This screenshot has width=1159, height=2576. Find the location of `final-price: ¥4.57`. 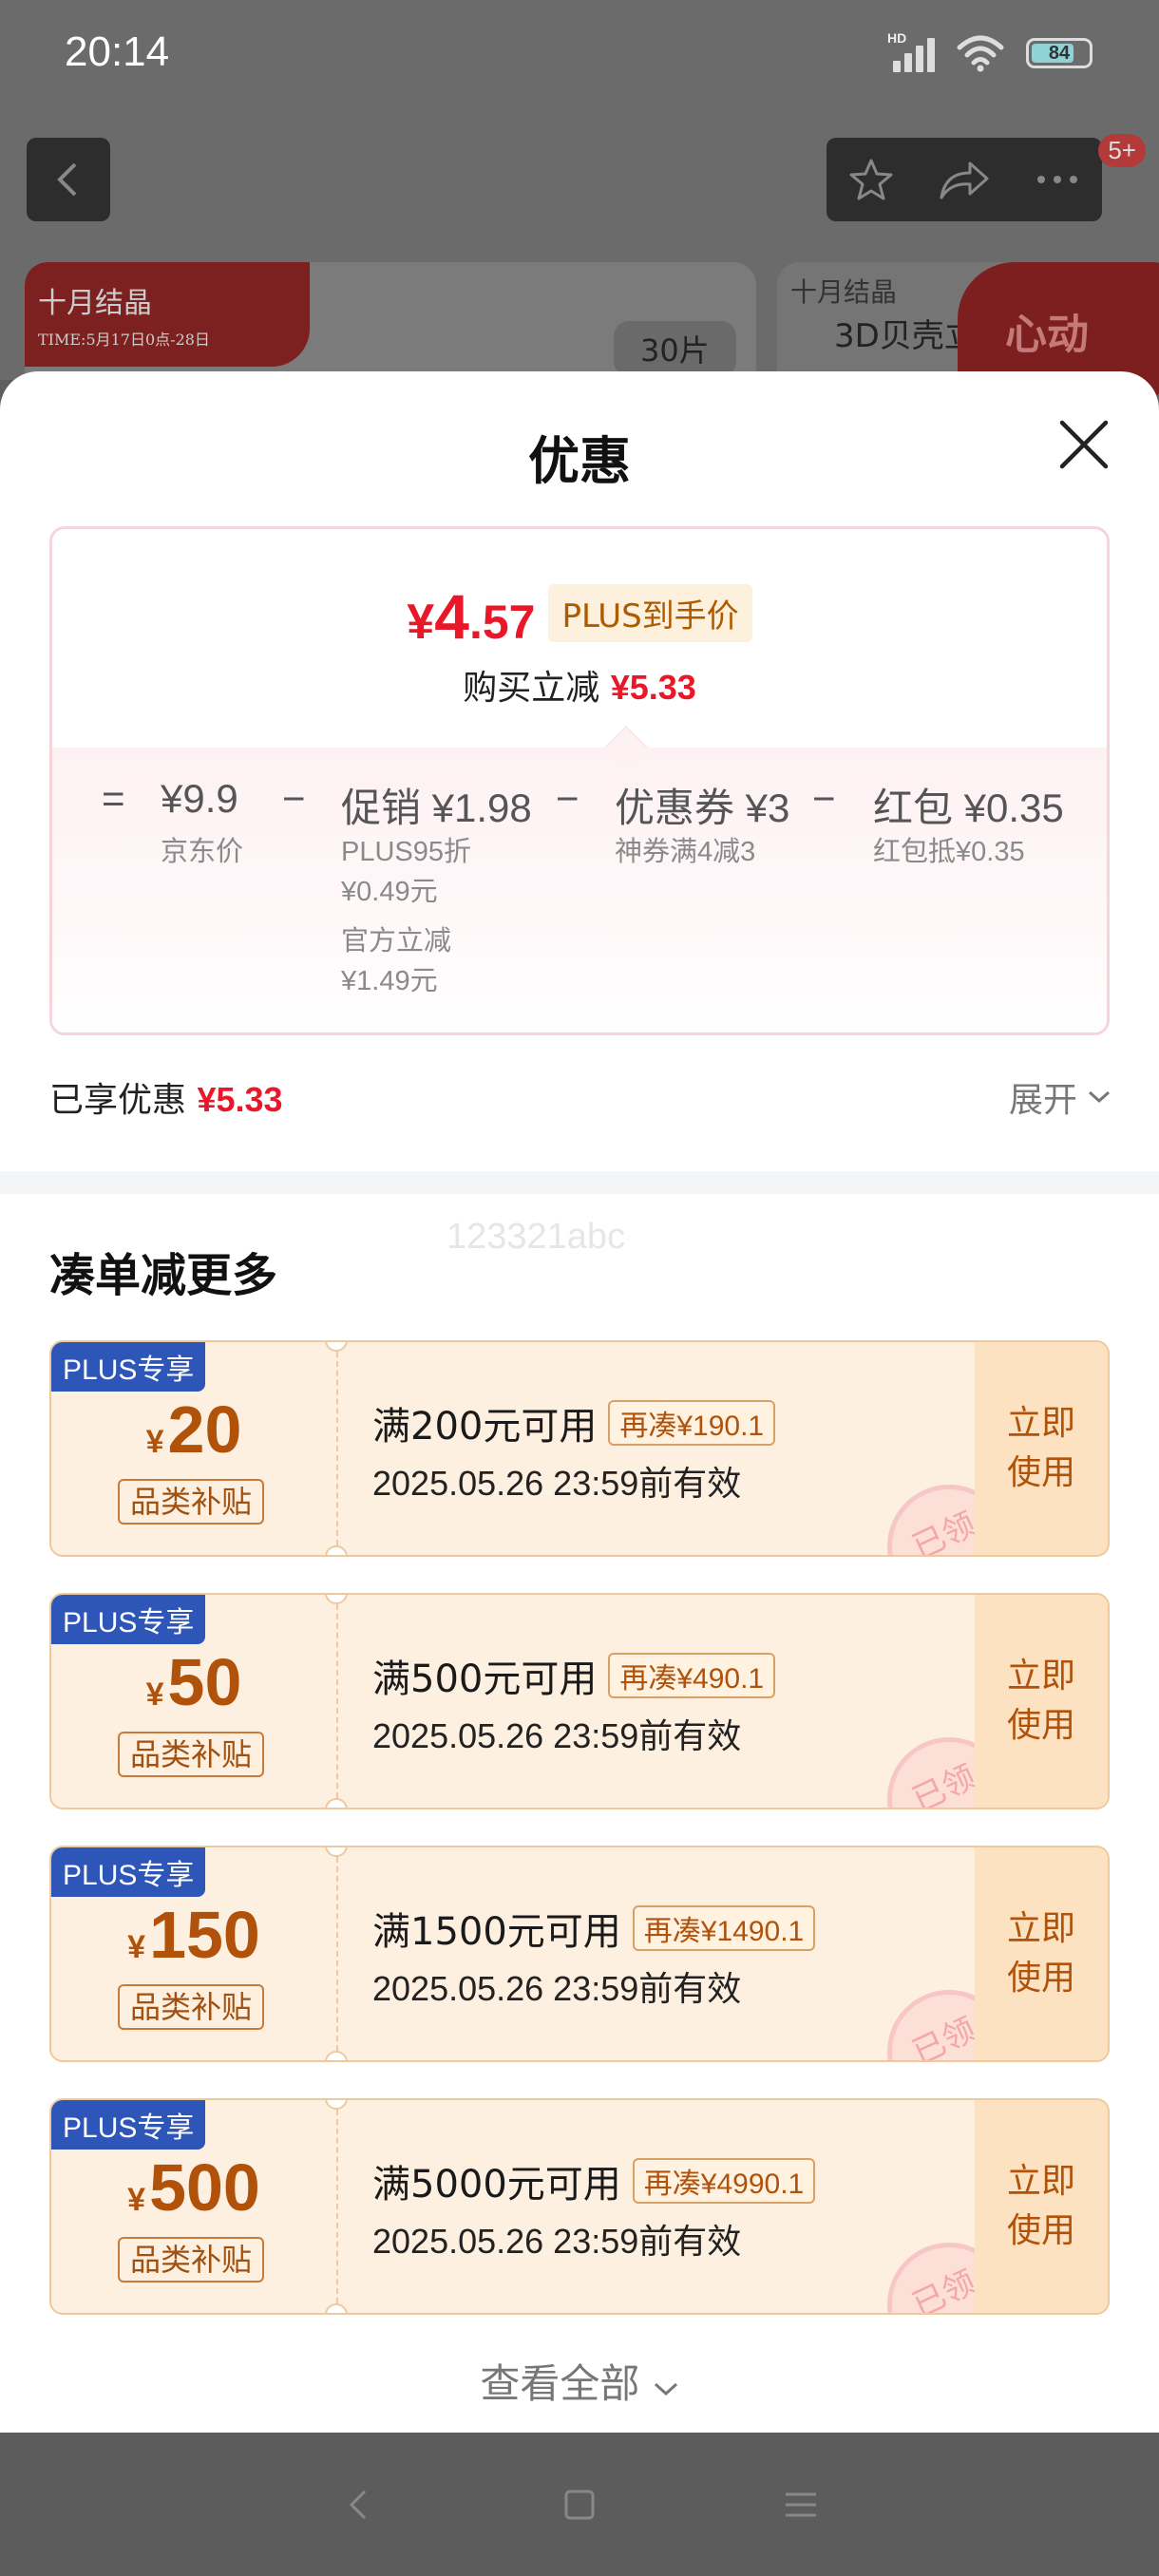

final-price: ¥4.57 is located at coordinates (471, 616).